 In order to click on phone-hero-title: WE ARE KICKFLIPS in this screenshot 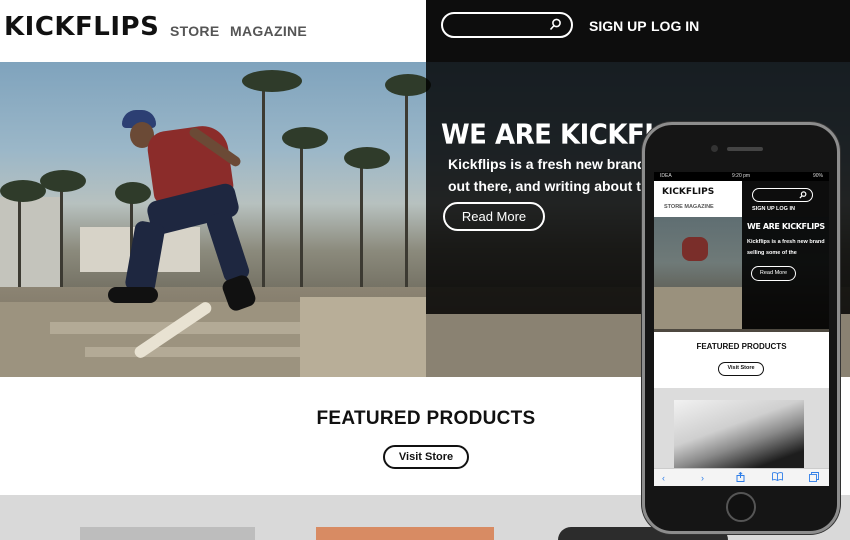, I will do `click(786, 226)`.